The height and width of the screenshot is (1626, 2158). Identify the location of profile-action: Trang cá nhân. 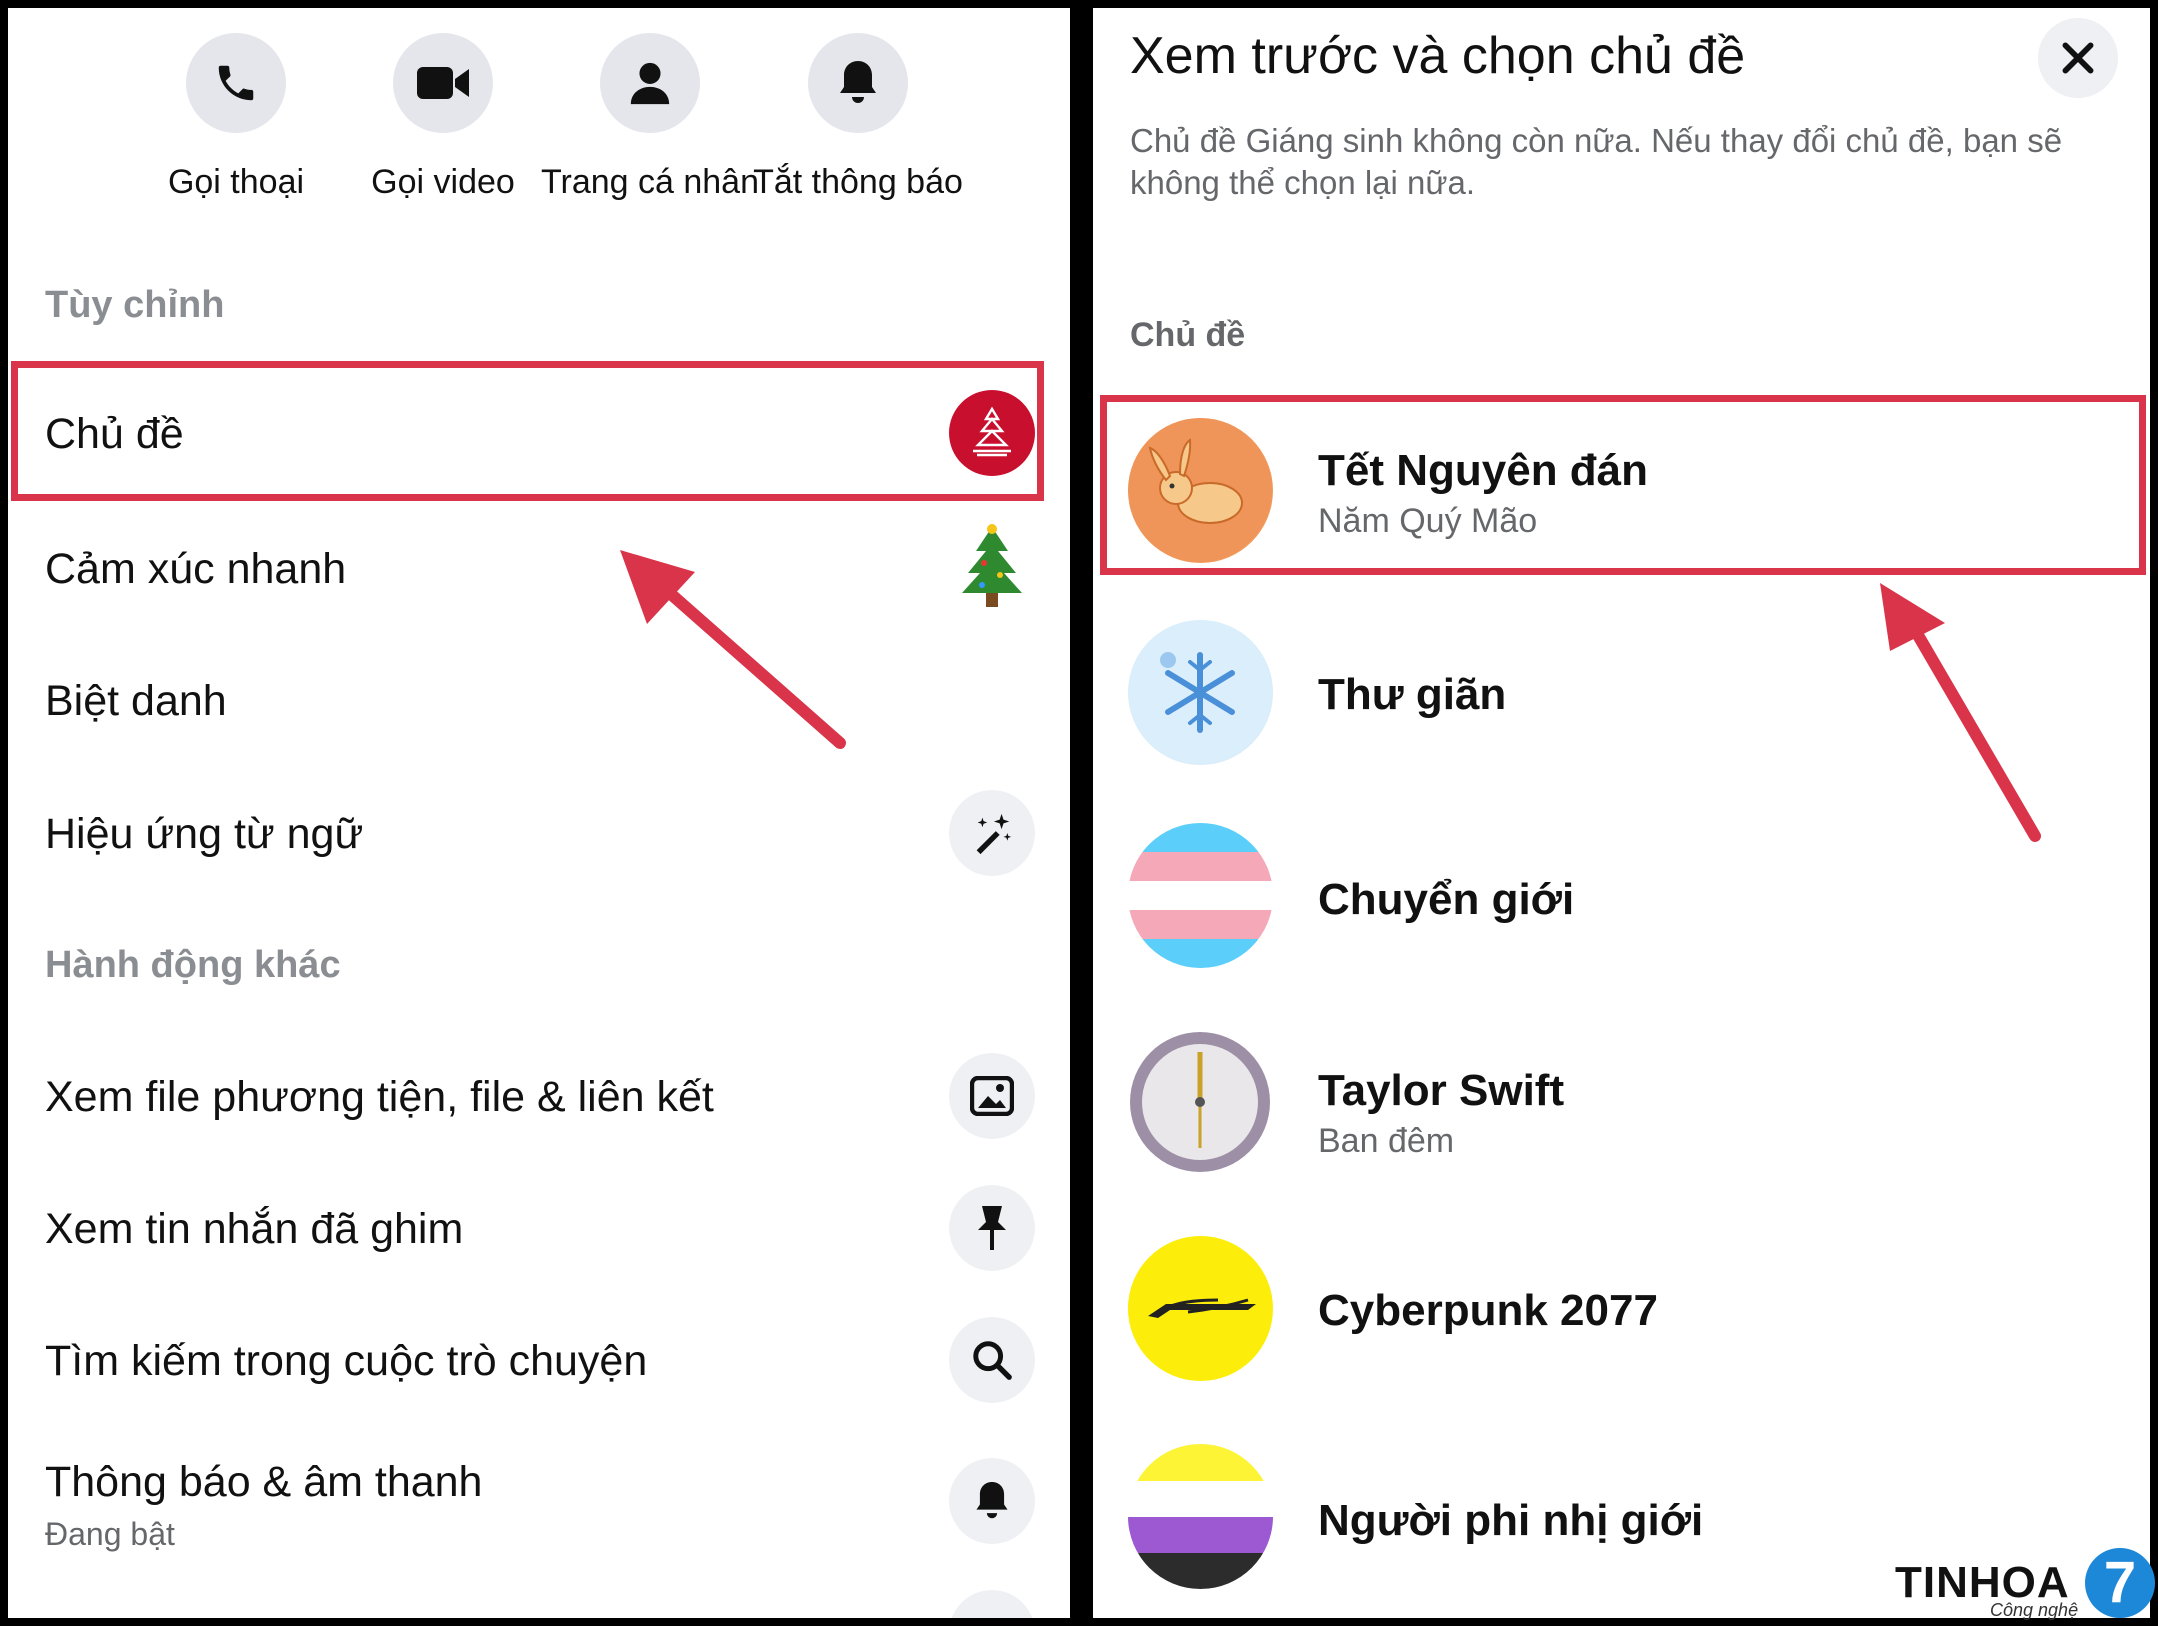
(650, 117).